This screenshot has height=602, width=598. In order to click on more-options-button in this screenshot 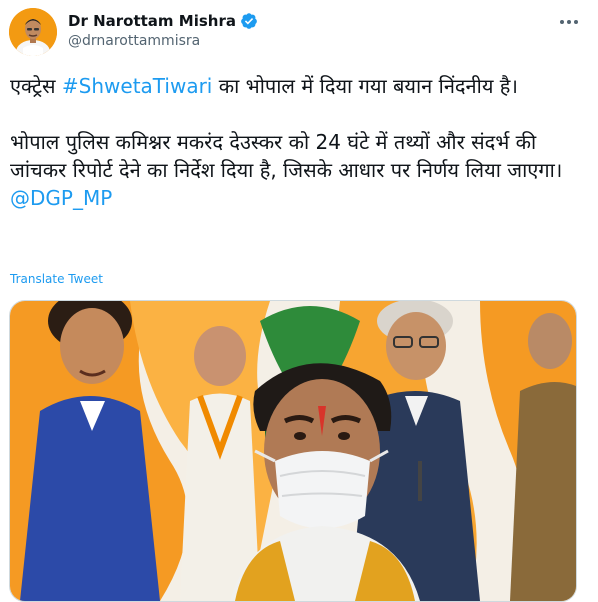, I will do `click(569, 22)`.